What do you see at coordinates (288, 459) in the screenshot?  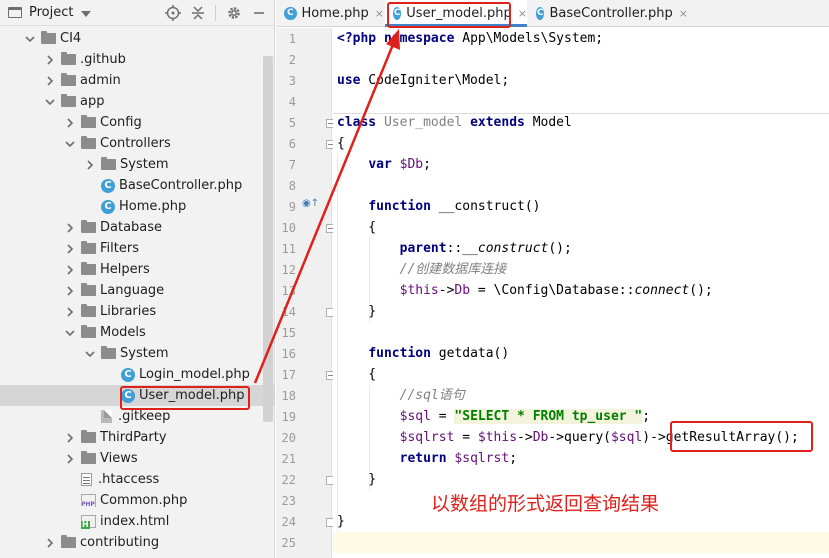 I see `line-number: 21` at bounding box center [288, 459].